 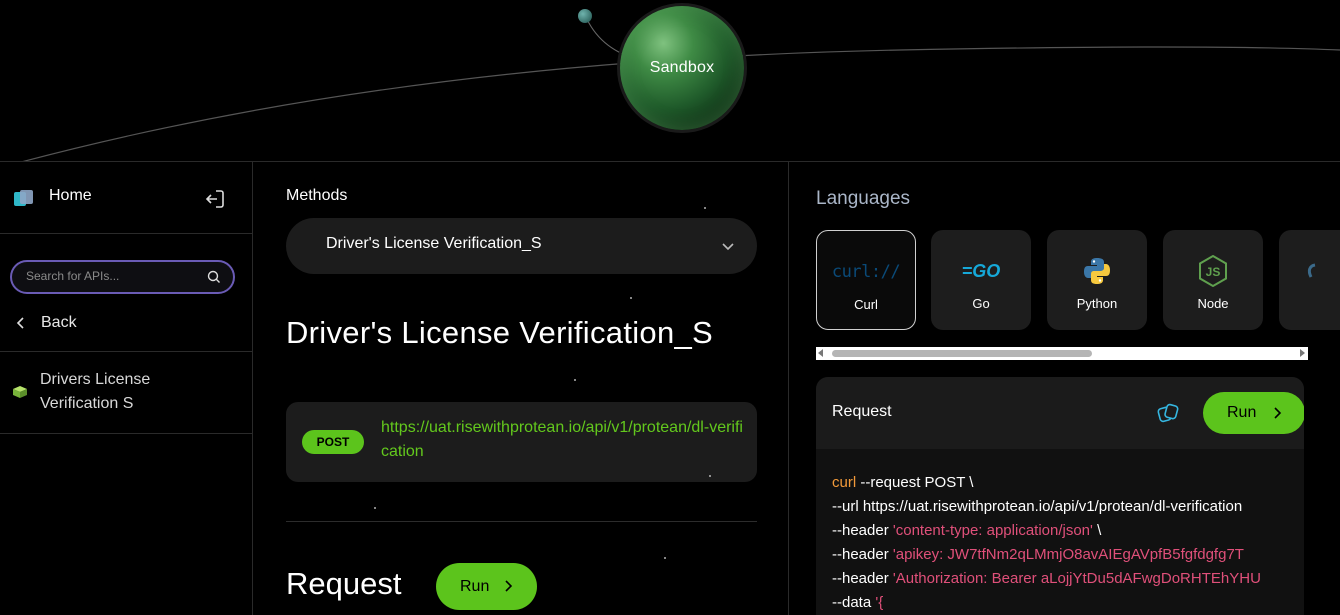 I want to click on scroll-thumb, so click(x=962, y=353).